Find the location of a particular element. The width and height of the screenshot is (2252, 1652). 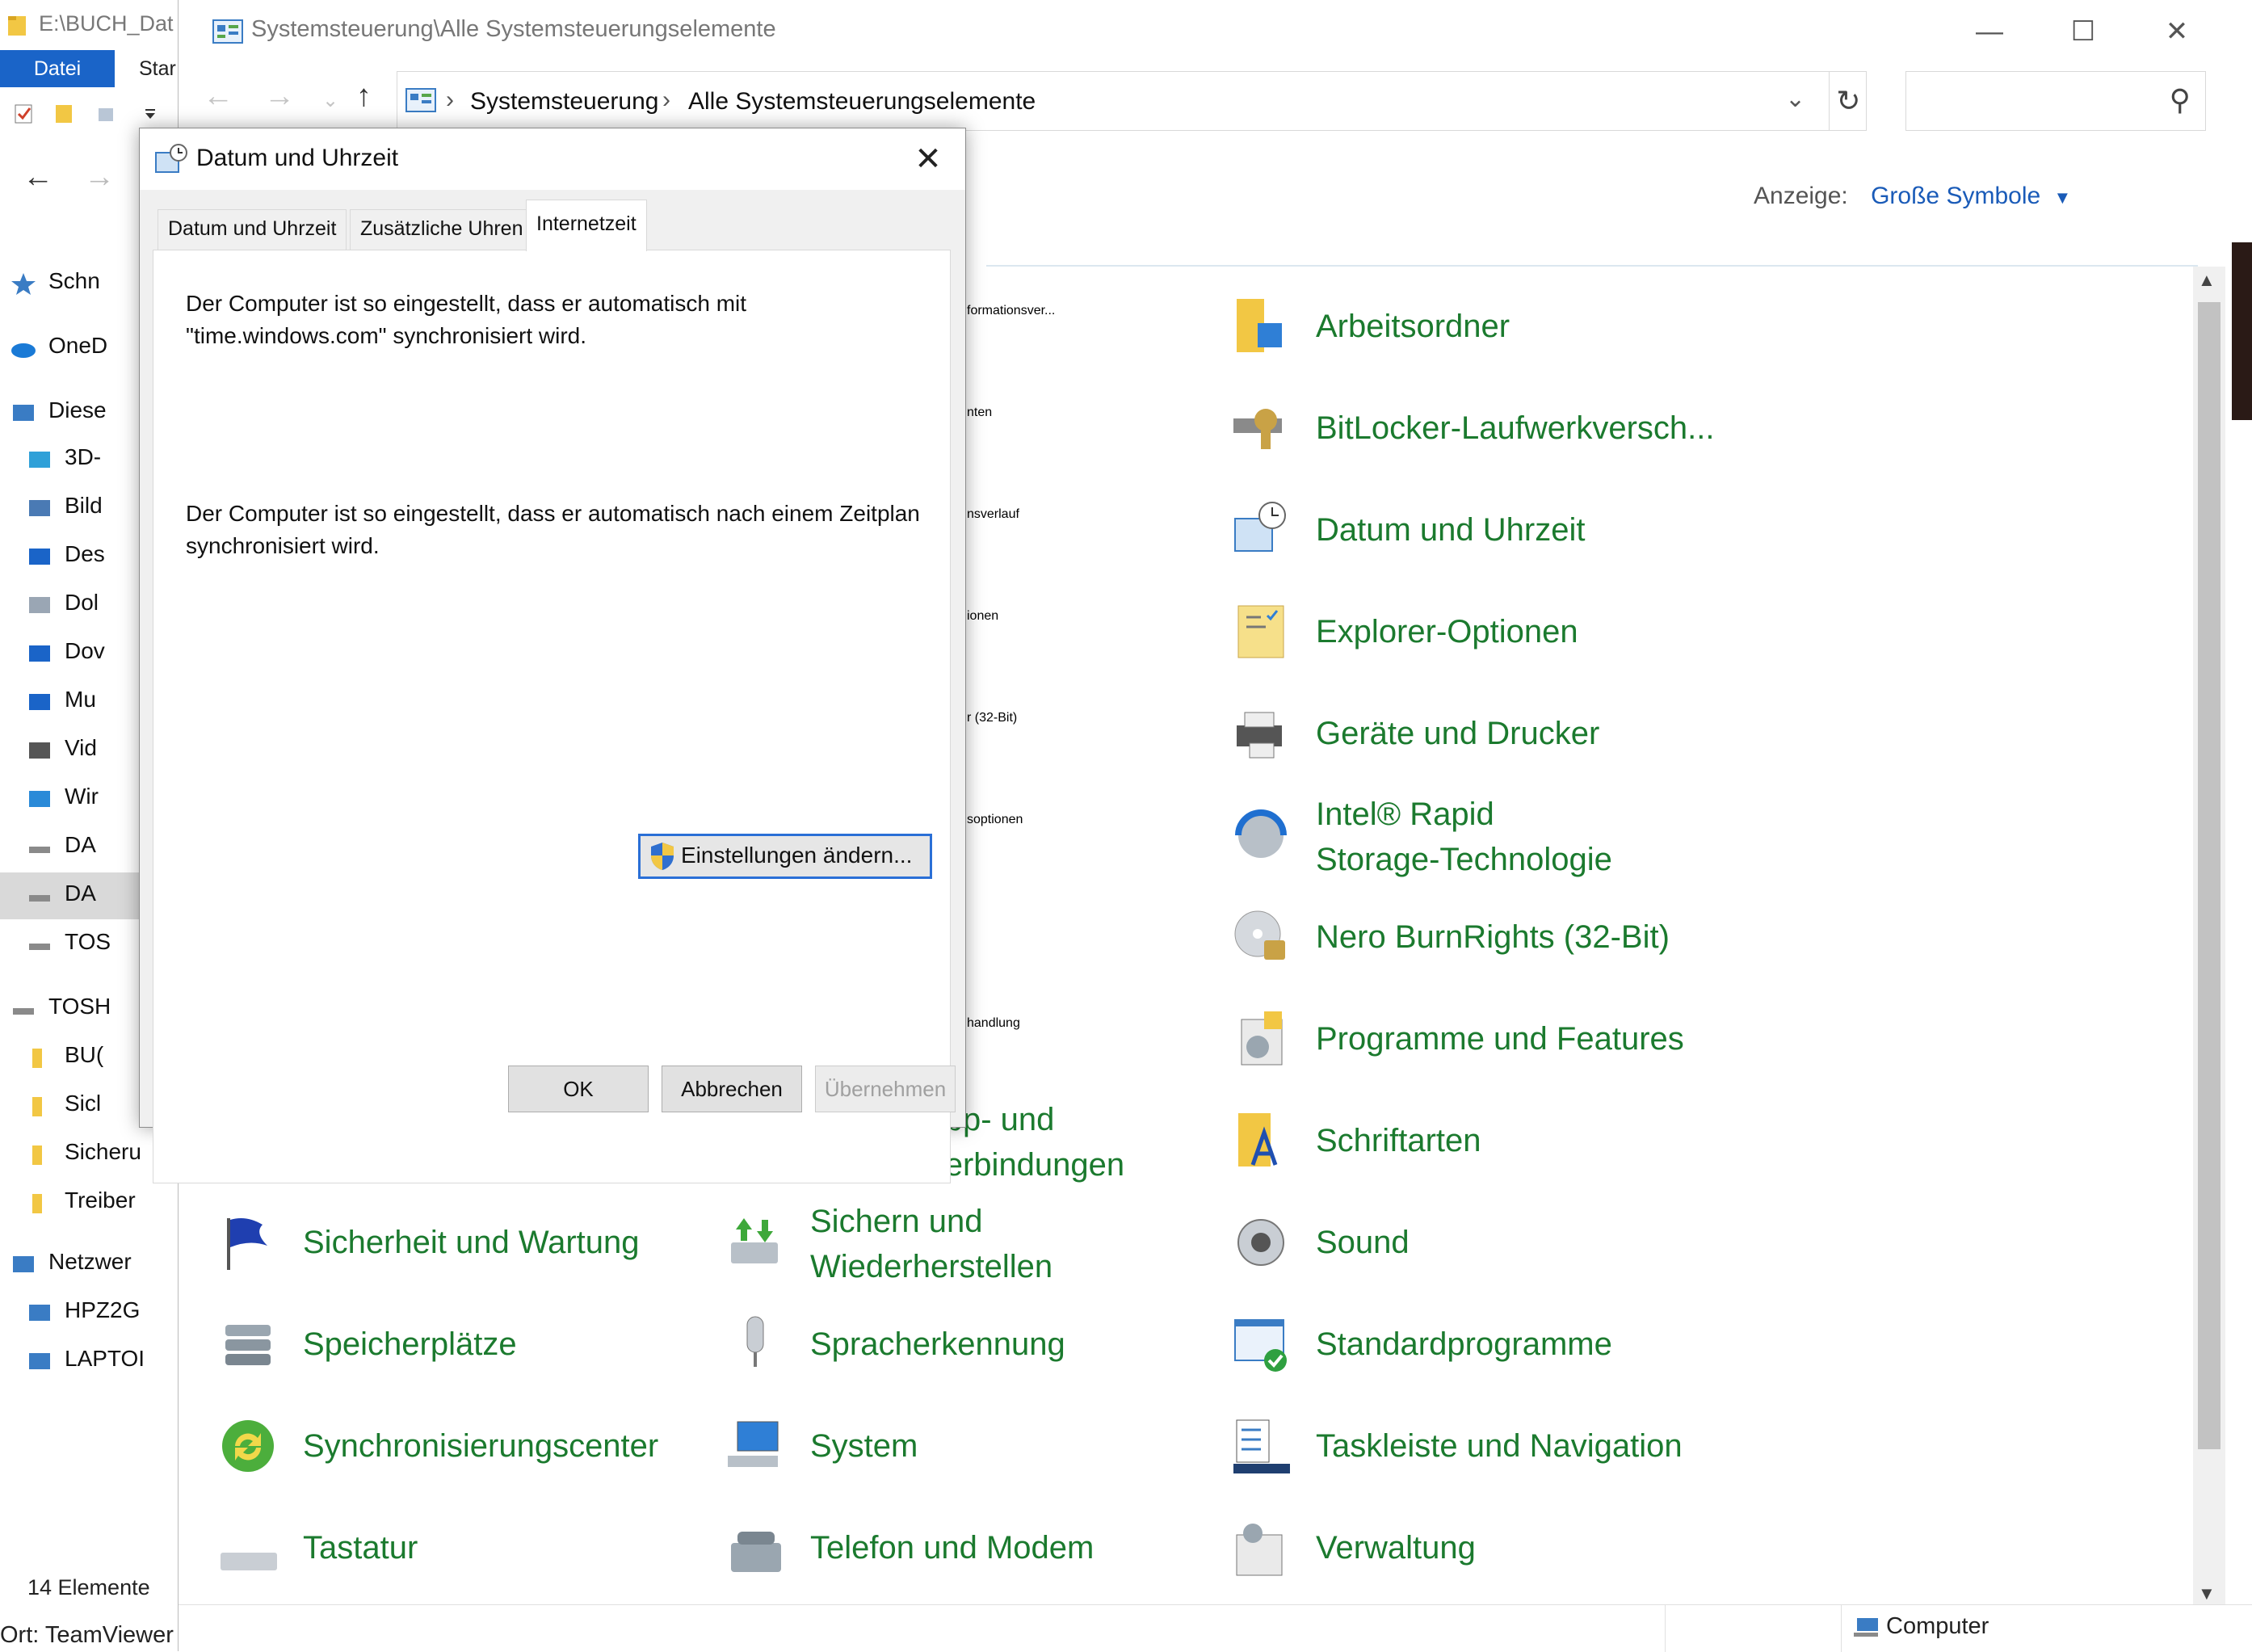

control-panel-item: Geräte und Drucker is located at coordinates (1487, 727).